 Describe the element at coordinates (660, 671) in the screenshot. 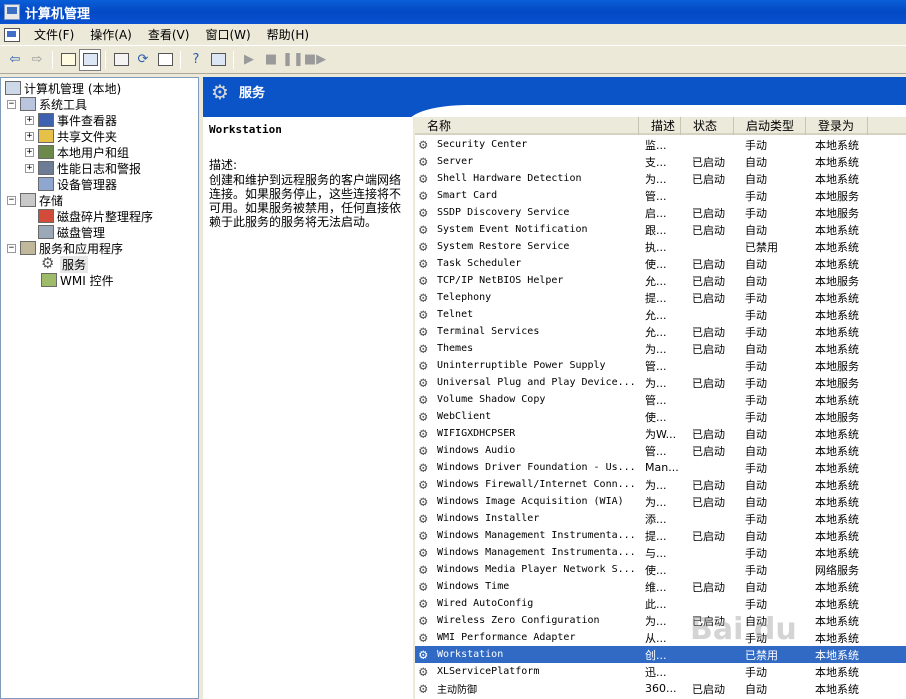

I see `table-row: ⚙ XLServicePlatform 迅... 手动 本地系统` at that location.